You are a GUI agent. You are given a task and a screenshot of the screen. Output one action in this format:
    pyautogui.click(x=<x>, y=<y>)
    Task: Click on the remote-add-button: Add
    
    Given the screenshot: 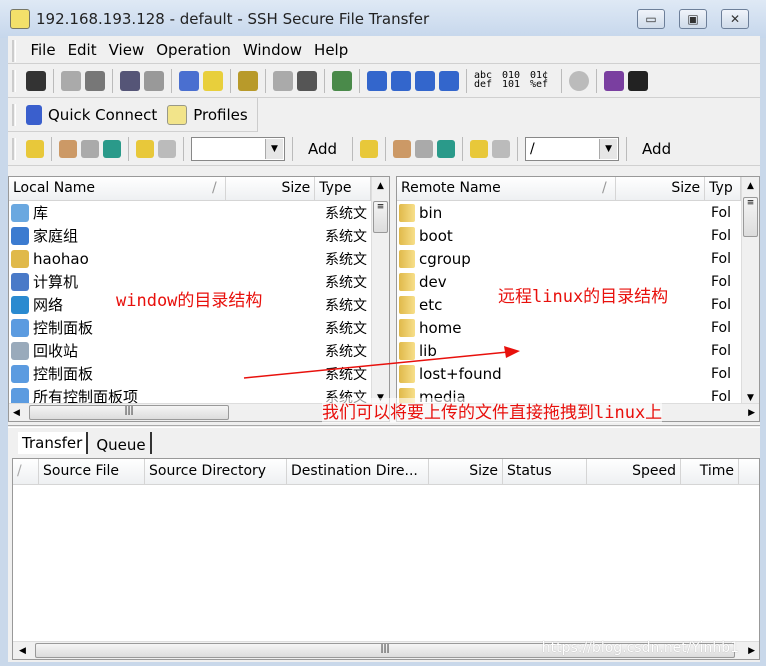 What is the action you would take?
    pyautogui.click(x=656, y=149)
    